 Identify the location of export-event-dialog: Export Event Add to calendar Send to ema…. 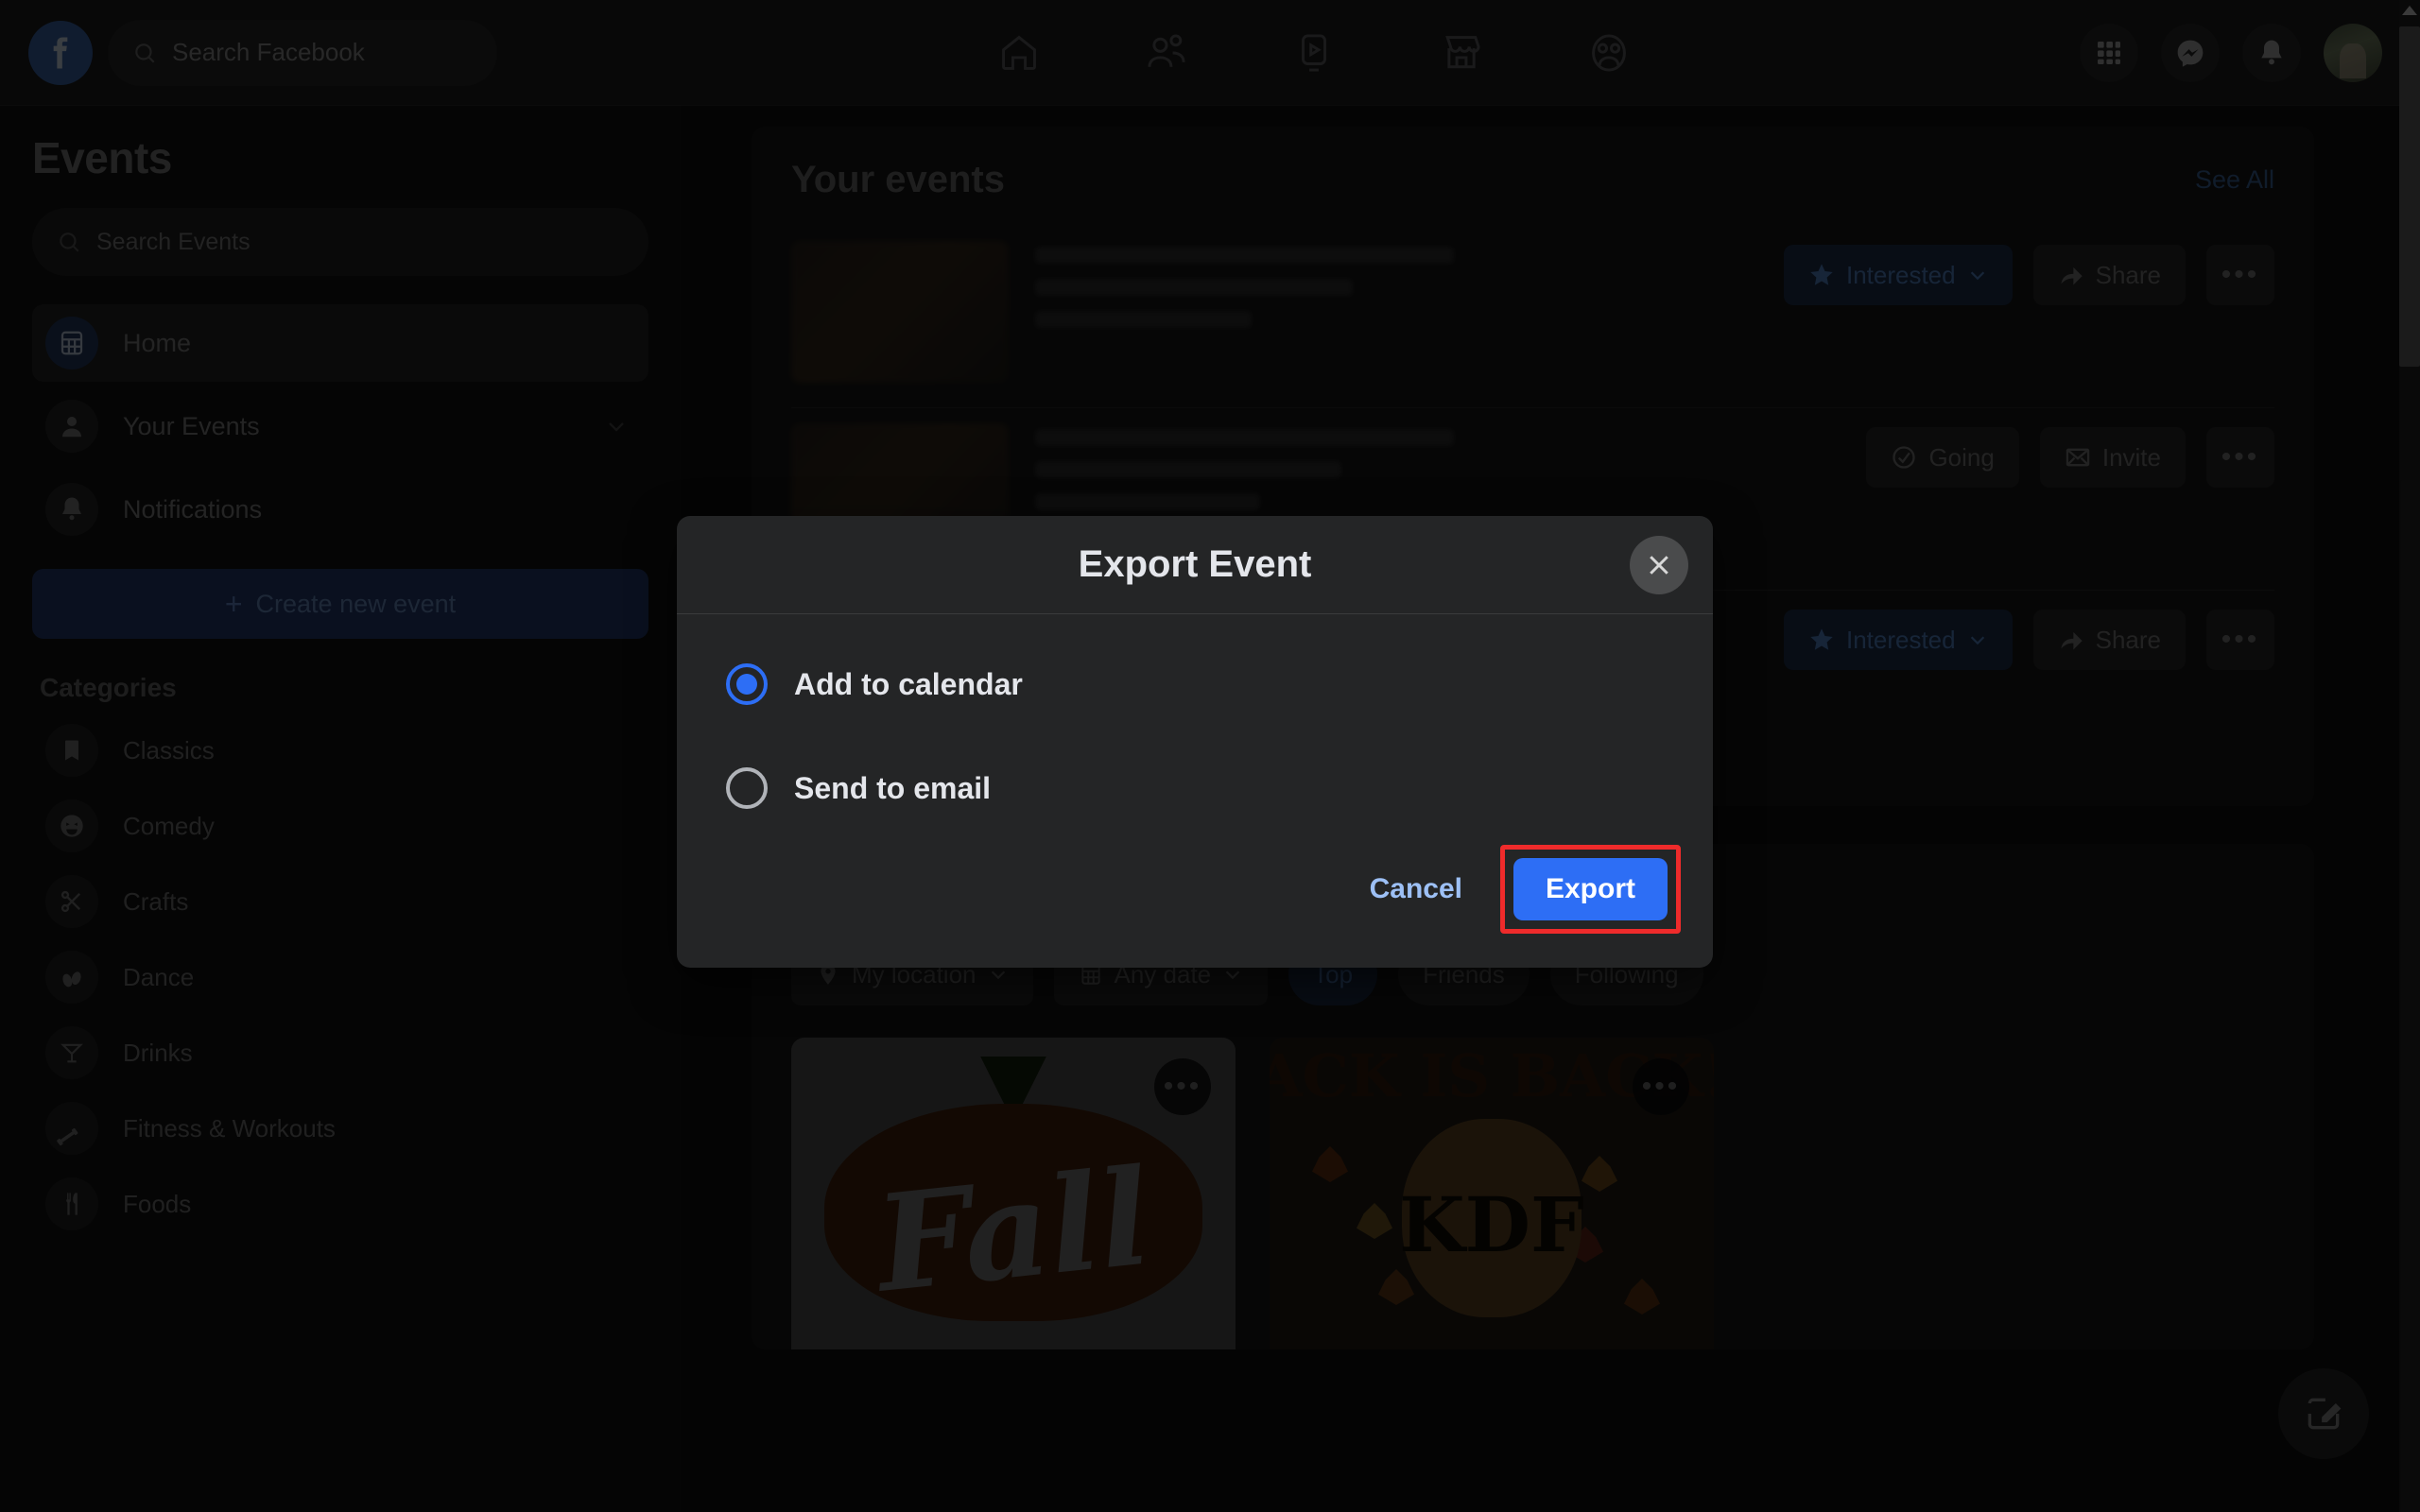
(1195, 742).